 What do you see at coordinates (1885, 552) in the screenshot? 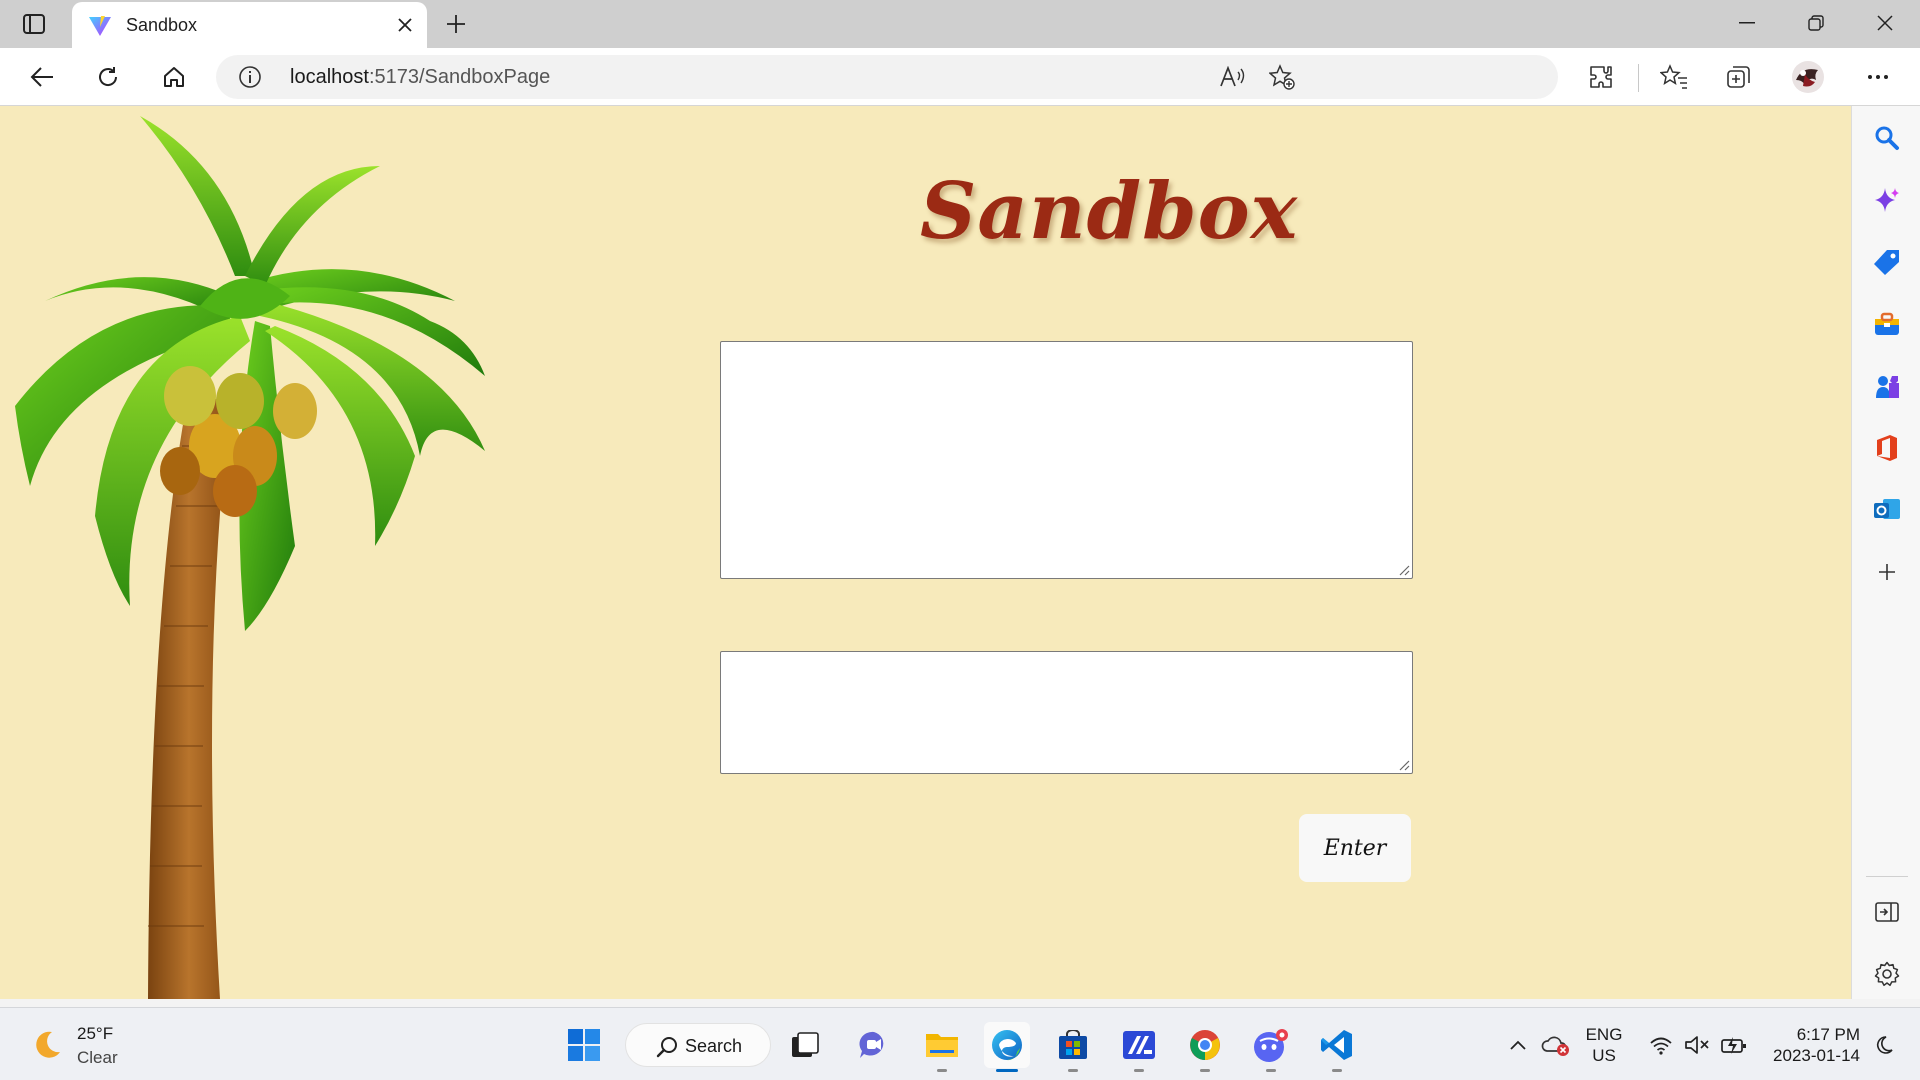
I see `edge-sidebar` at bounding box center [1885, 552].